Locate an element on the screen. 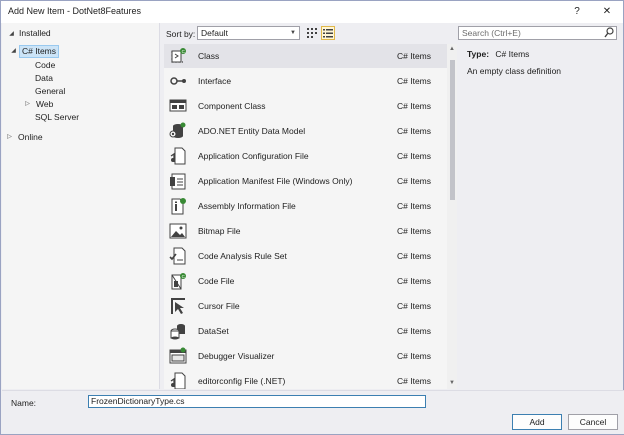  tree-item-csharp-items: ◢ C# Items is located at coordinates (35, 51).